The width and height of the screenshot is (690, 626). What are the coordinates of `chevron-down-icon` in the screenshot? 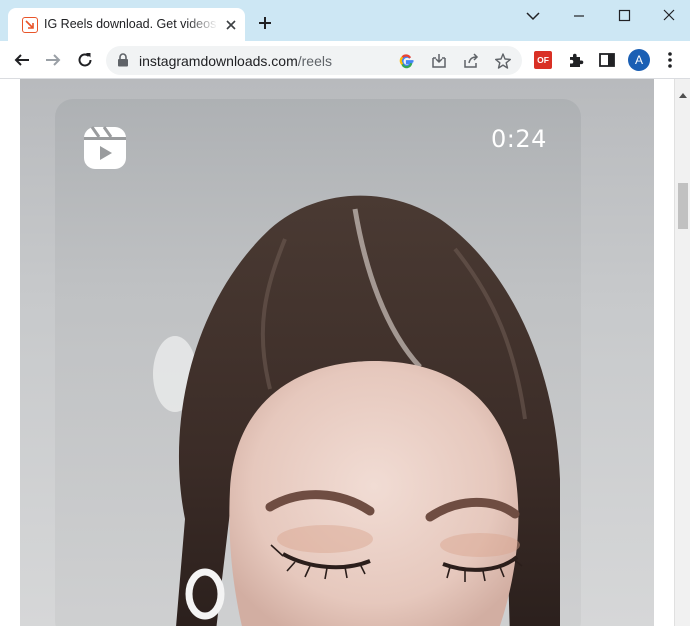 It's located at (533, 16).